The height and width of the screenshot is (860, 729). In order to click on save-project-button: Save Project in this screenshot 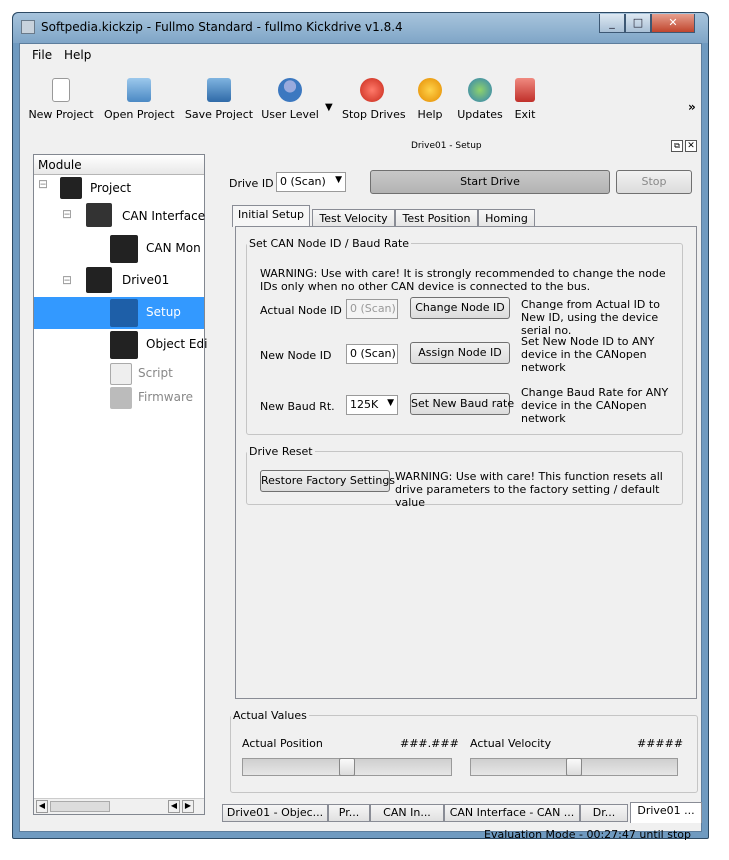, I will do `click(219, 94)`.